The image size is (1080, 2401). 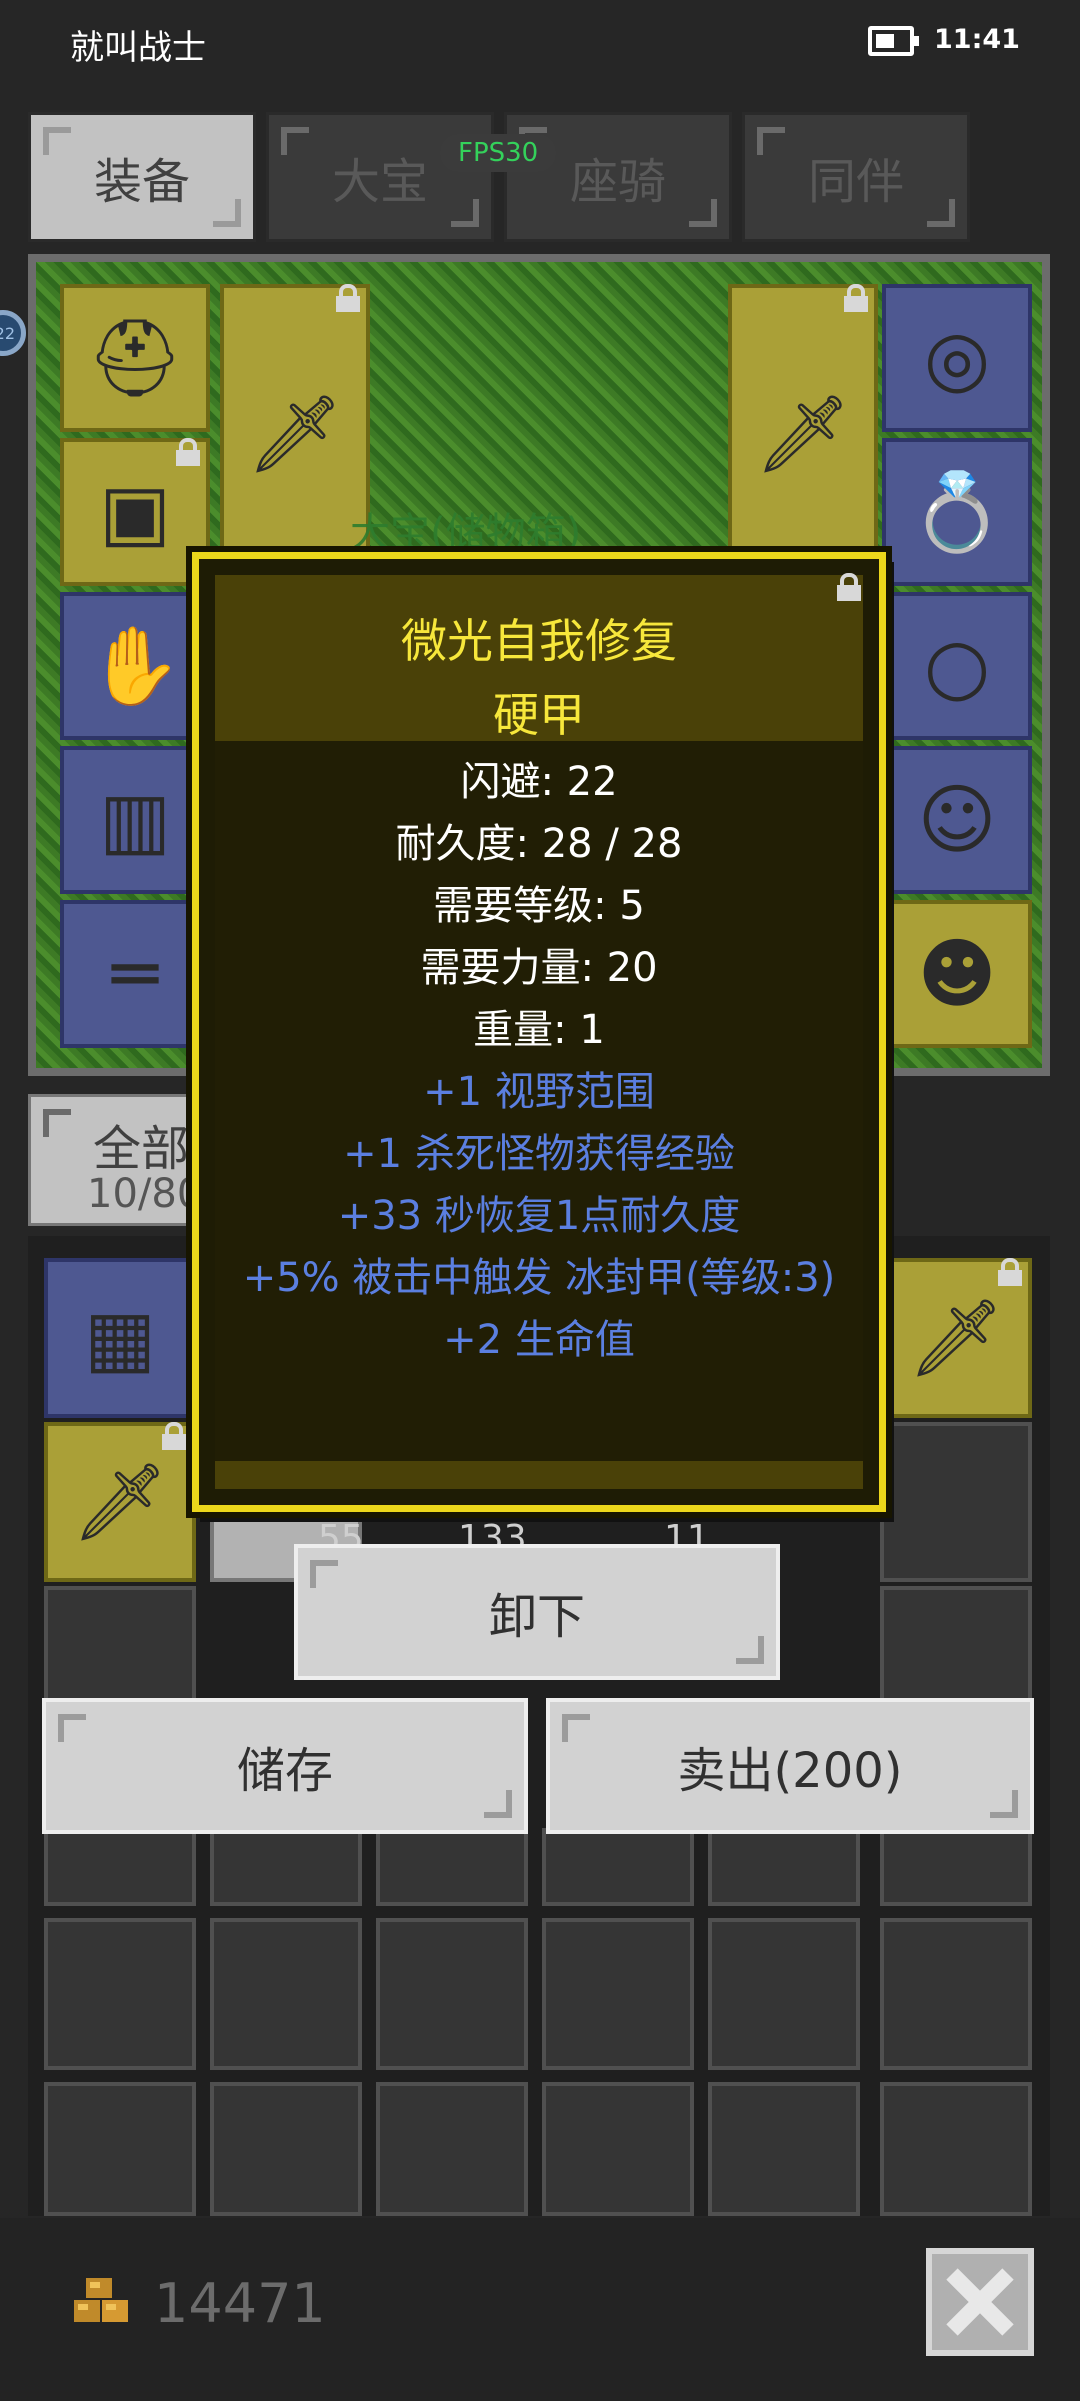 I want to click on armor-icon: ▣, so click(x=135, y=511).